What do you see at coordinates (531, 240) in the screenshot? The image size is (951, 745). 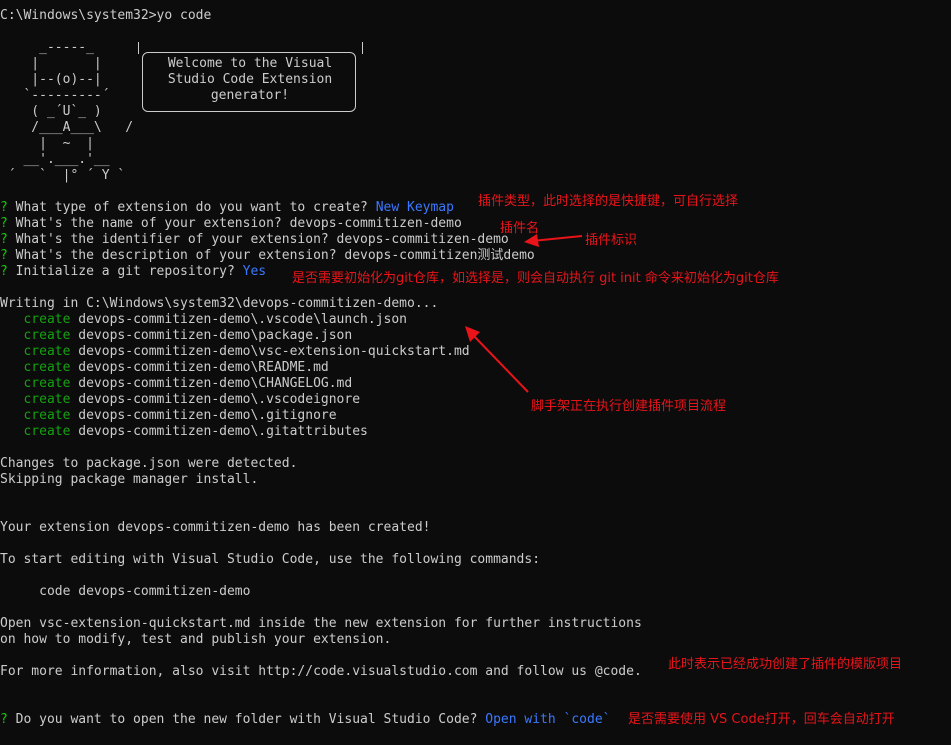 I see `identifier-arrowhead-icon` at bounding box center [531, 240].